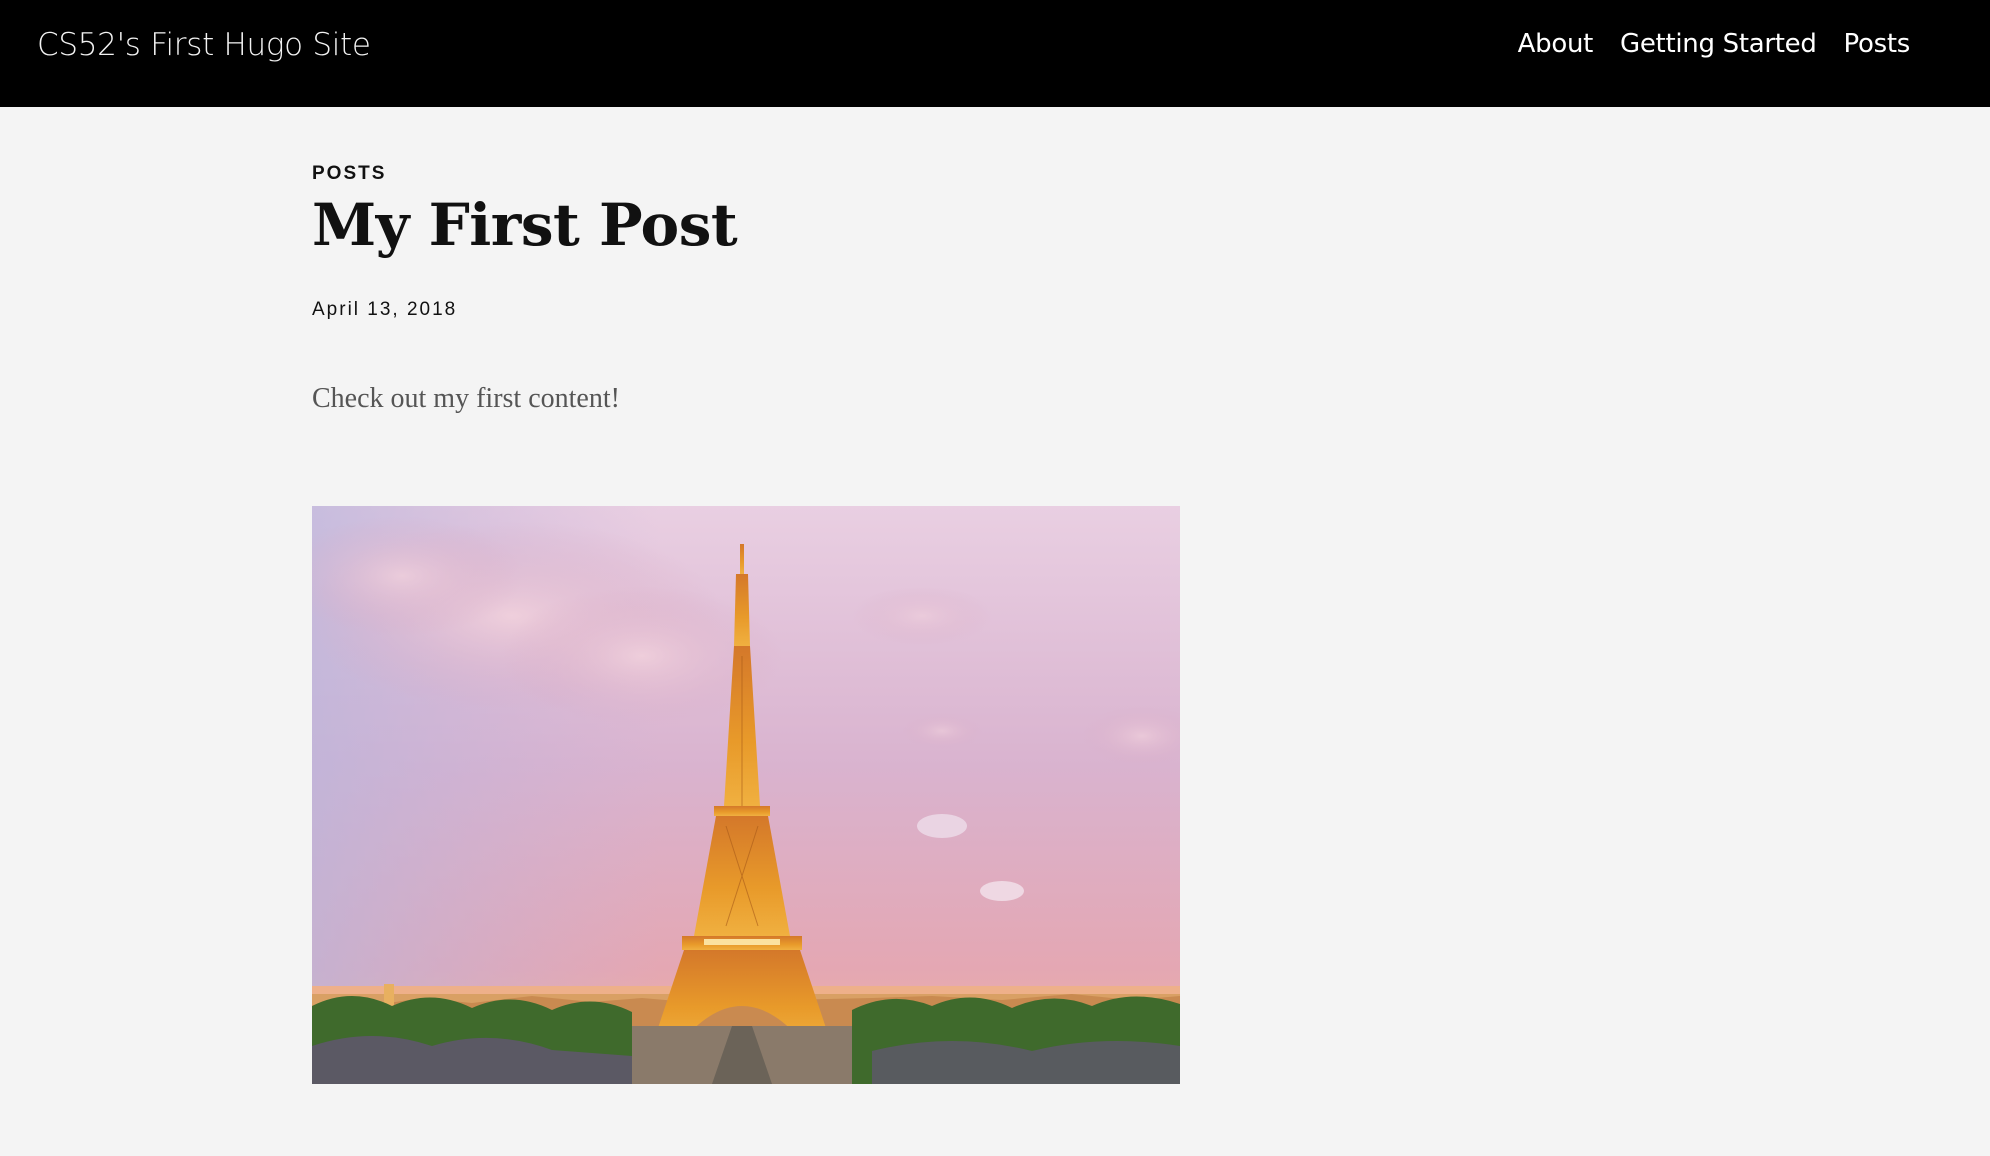  What do you see at coordinates (204, 45) in the screenshot?
I see `site-title-link: CS52's First Hugo Site` at bounding box center [204, 45].